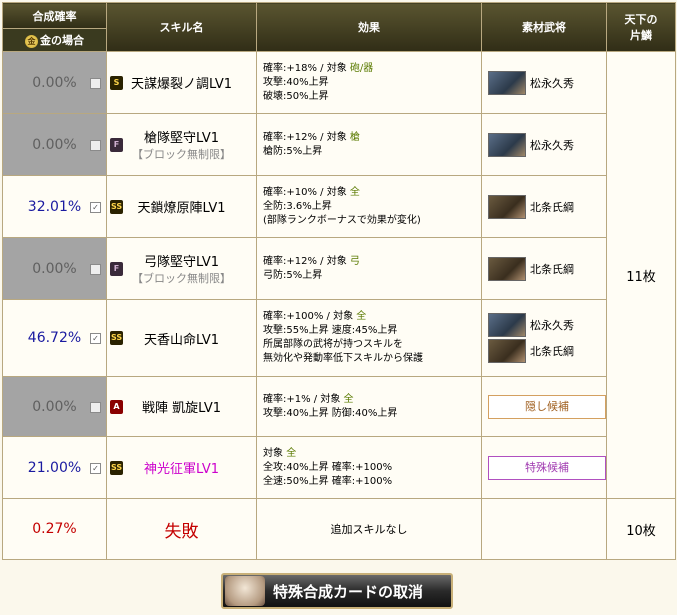  Describe the element at coordinates (306, 192) in the screenshot. I see `effect-line: 確率:+10% / 対象` at that location.